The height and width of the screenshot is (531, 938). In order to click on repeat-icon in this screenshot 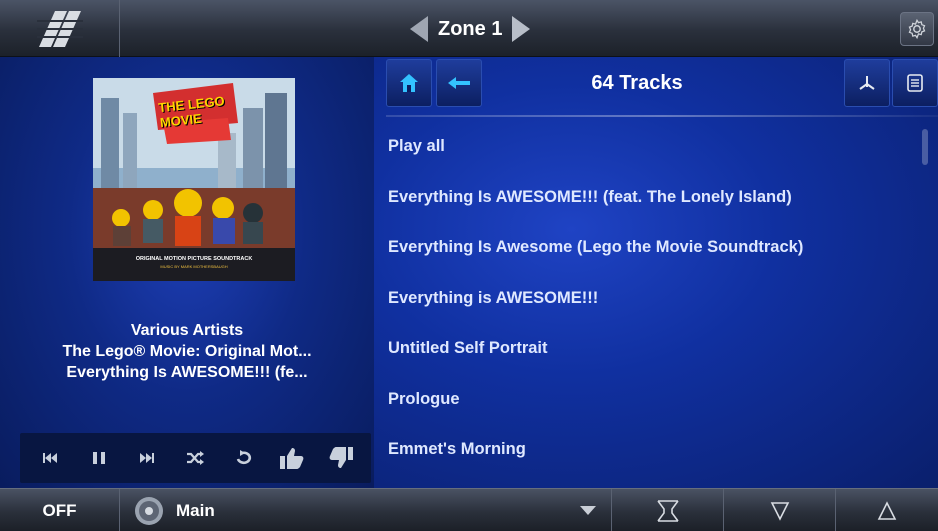, I will do `click(243, 457)`.